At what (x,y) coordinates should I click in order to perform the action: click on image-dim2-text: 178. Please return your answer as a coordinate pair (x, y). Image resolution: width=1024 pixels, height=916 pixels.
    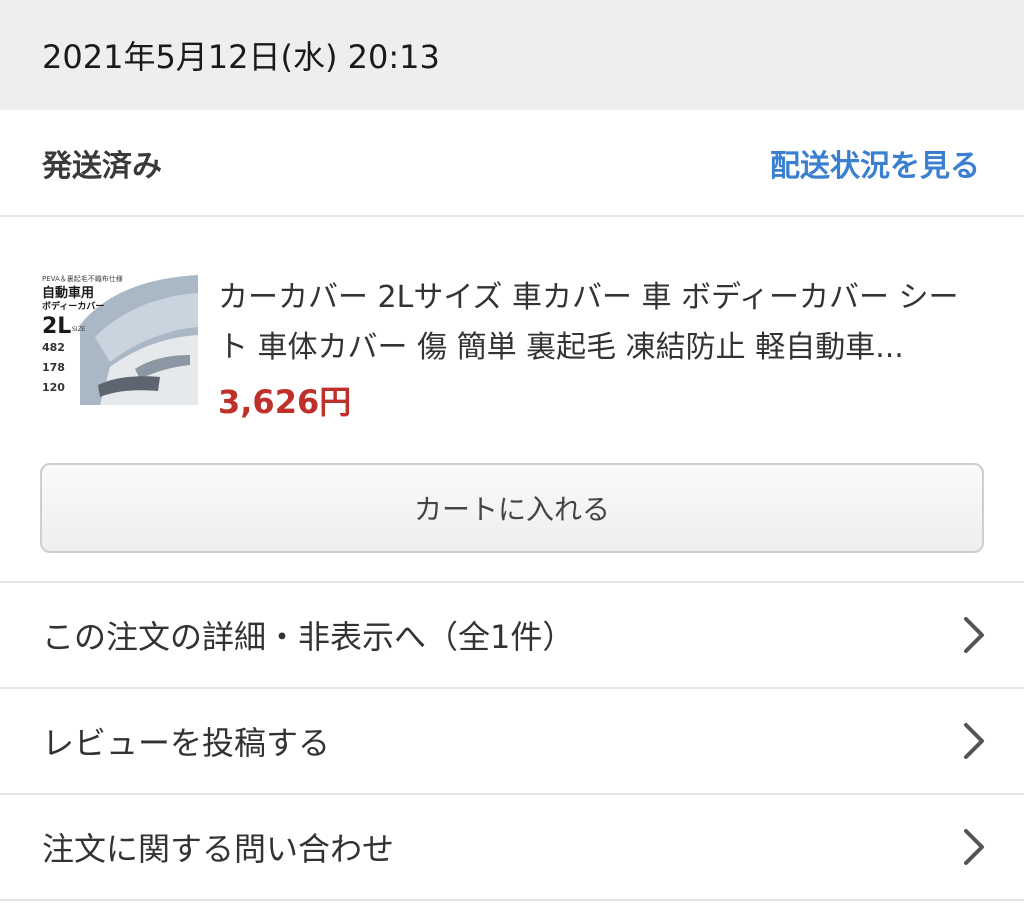
    Looking at the image, I should click on (53, 367).